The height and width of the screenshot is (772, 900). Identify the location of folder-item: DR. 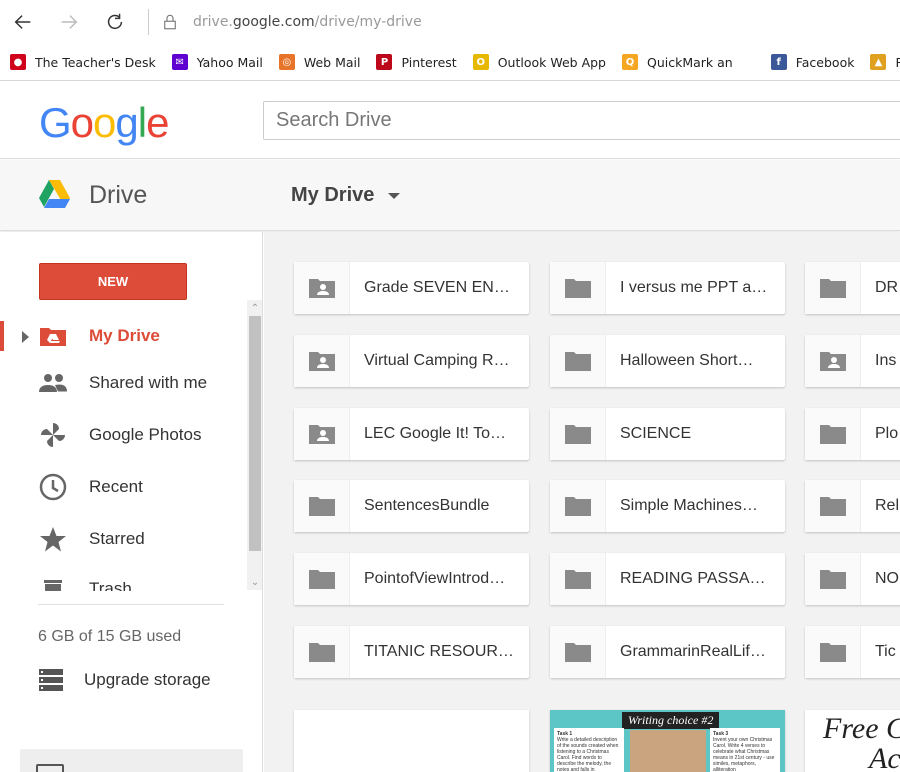
(852, 288).